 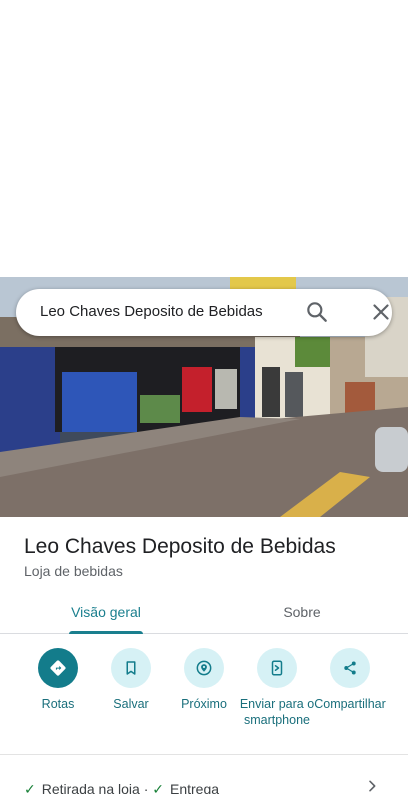 What do you see at coordinates (204, 704) in the screenshot?
I see `nearby-label: Próximo` at bounding box center [204, 704].